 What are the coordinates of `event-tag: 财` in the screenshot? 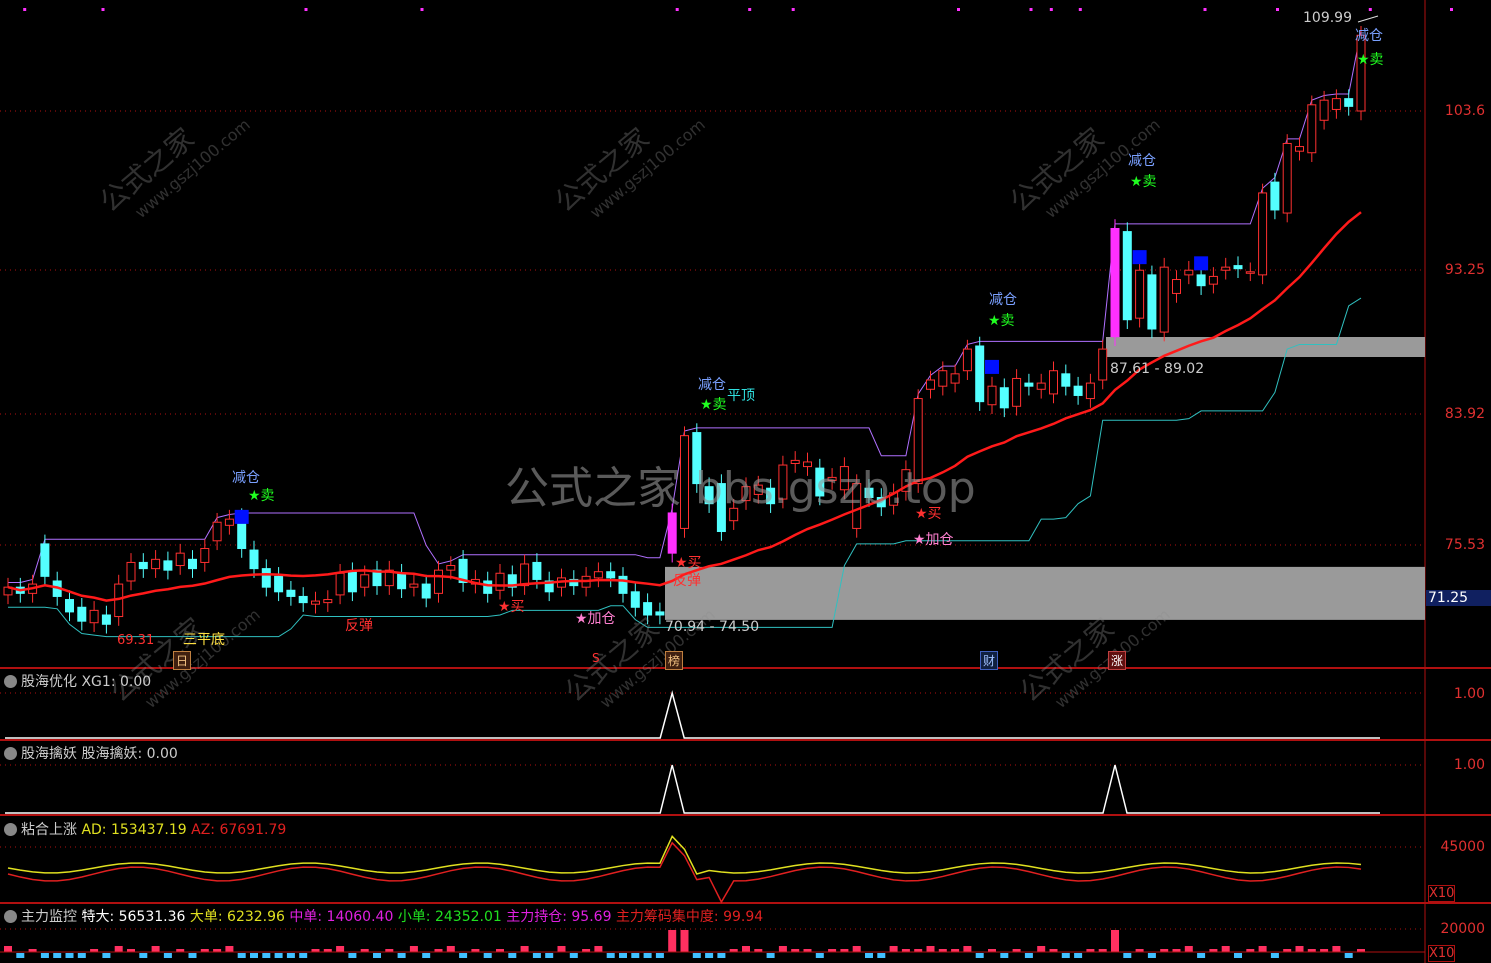 It's located at (989, 660).